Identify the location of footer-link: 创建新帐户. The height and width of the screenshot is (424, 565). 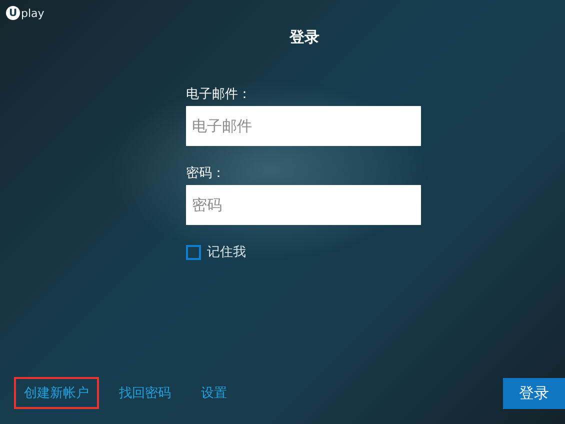
(56, 393).